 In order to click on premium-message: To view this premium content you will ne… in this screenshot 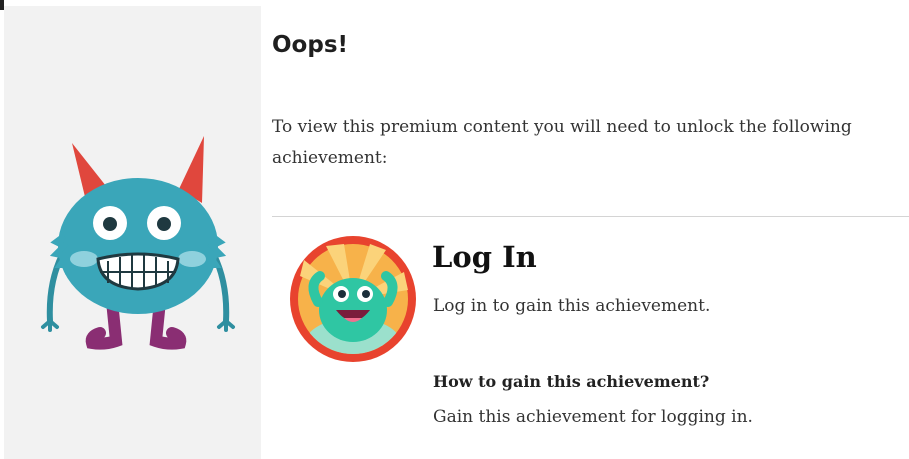, I will do `click(562, 142)`.